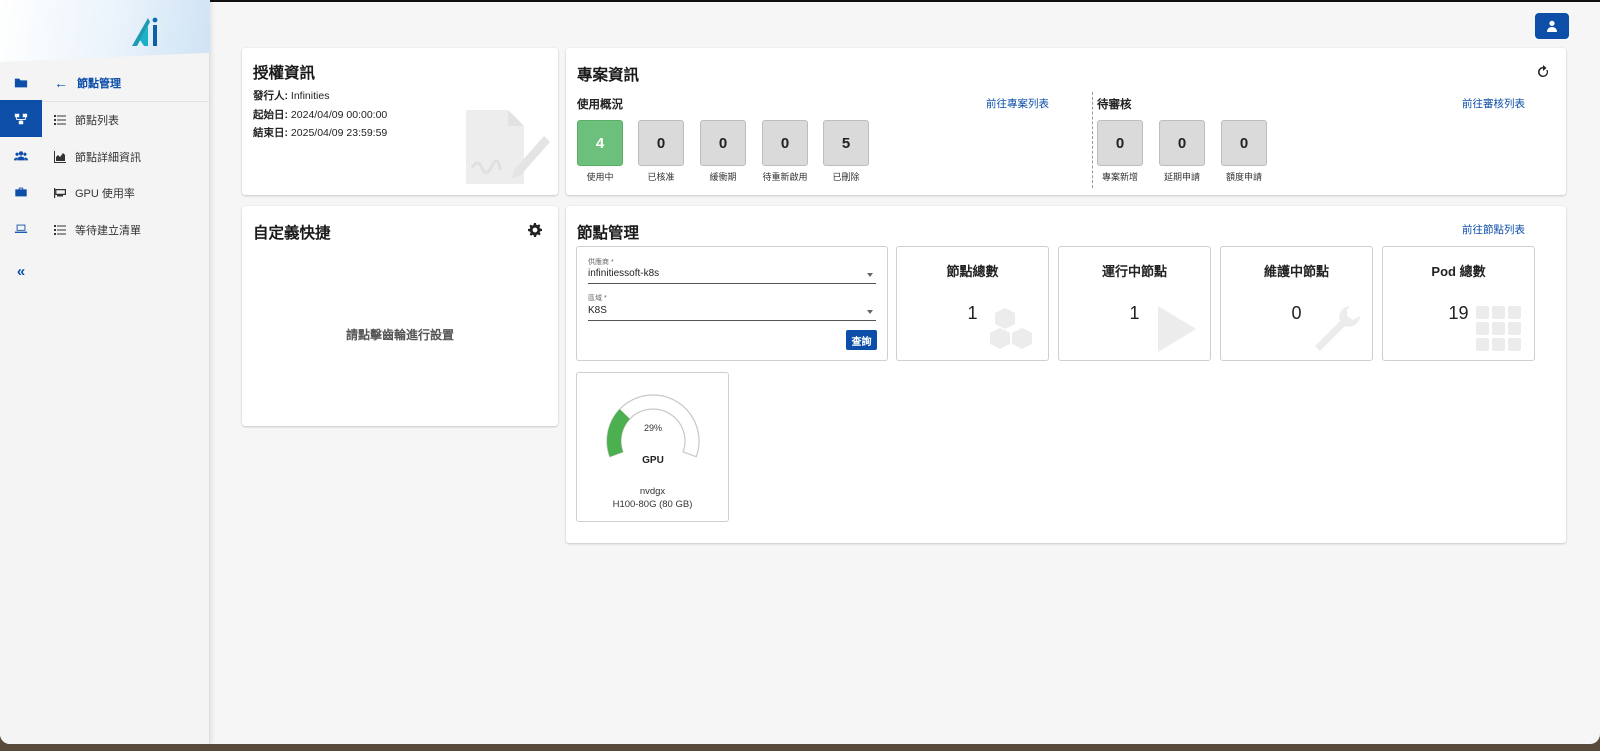 The height and width of the screenshot is (751, 1600). What do you see at coordinates (653, 460) in the screenshot?
I see `gauge-label: GPU` at bounding box center [653, 460].